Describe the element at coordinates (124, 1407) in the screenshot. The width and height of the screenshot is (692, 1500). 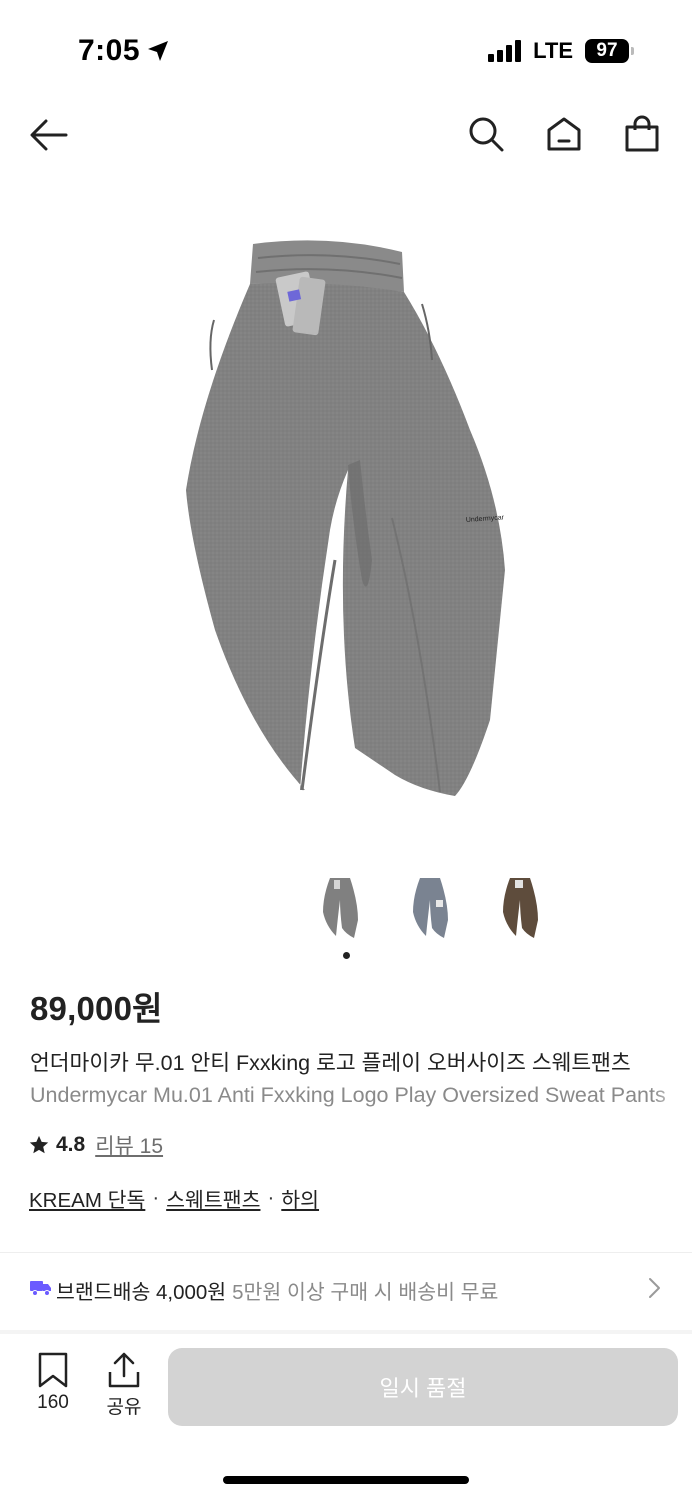
I see `share-label: 공유` at that location.